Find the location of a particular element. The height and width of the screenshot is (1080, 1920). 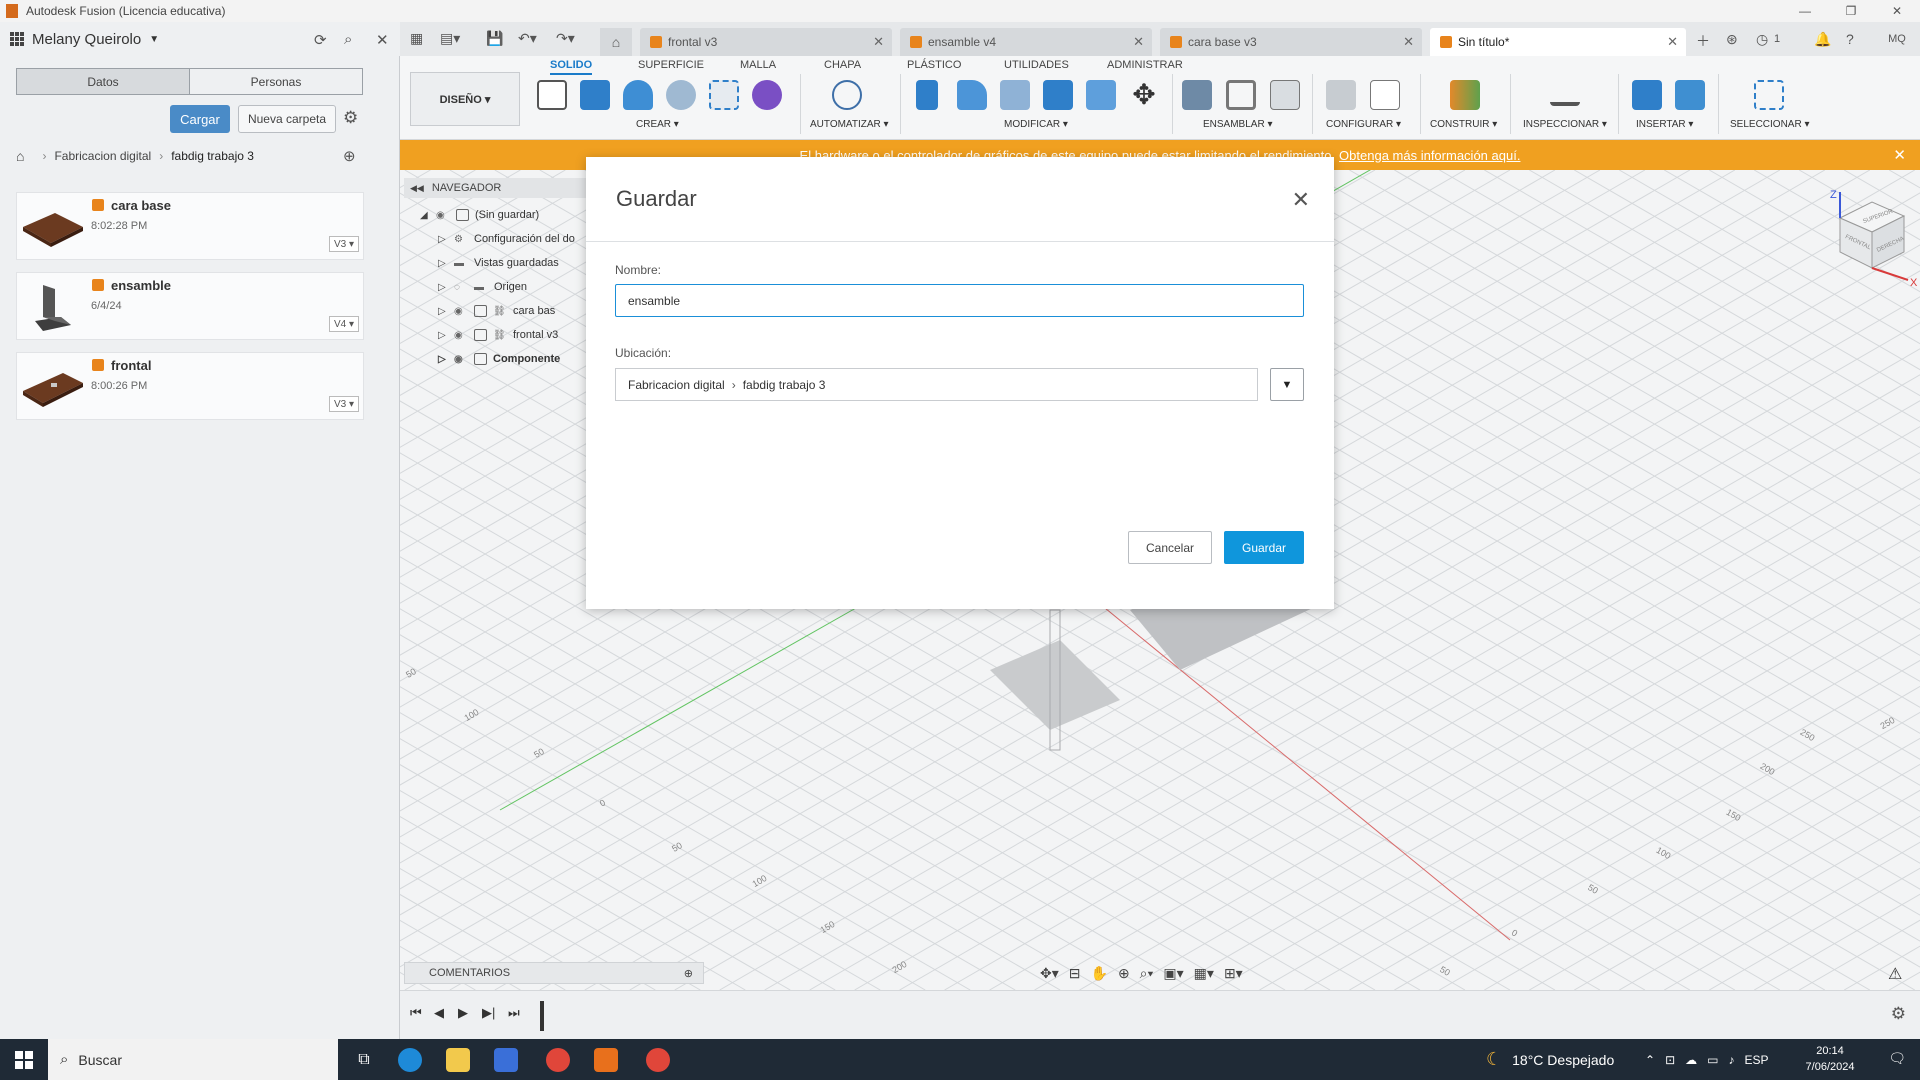

app-grid-icon is located at coordinates (17, 39).